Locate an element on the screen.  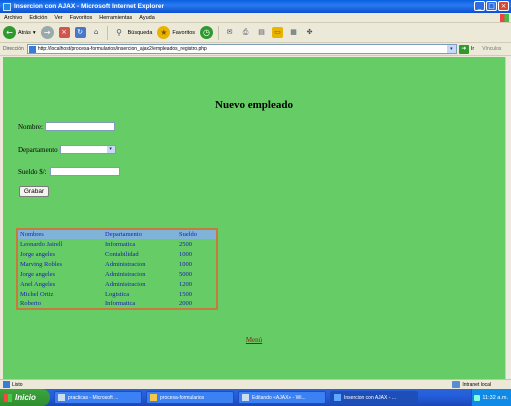
zone-label: Intranet local is located at coordinates (476, 384).